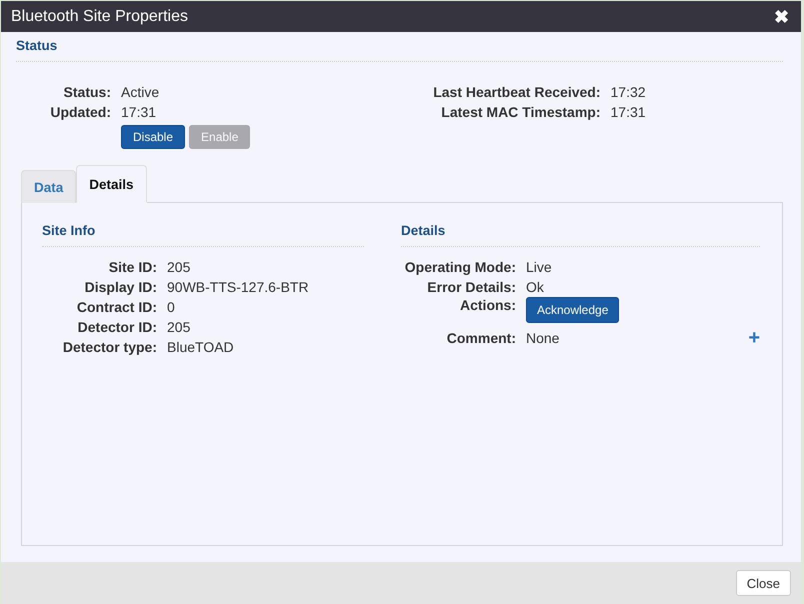  Describe the element at coordinates (399, 49) in the screenshot. I see `section-heading: Status` at that location.